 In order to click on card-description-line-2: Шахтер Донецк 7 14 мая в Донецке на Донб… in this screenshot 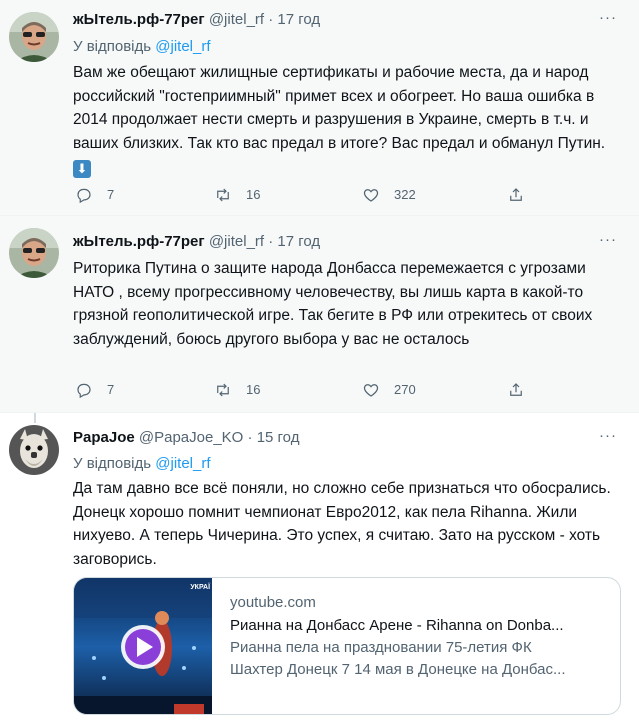, I will do `click(398, 669)`.